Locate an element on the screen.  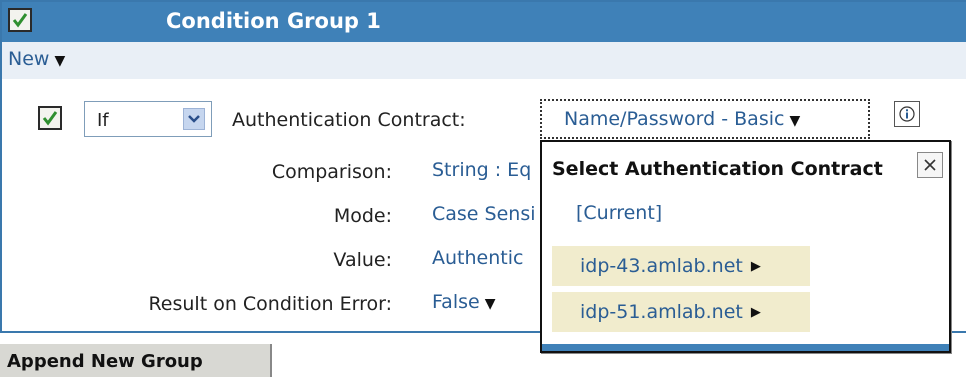
group-title: Condition Group 1 is located at coordinates (273, 21).